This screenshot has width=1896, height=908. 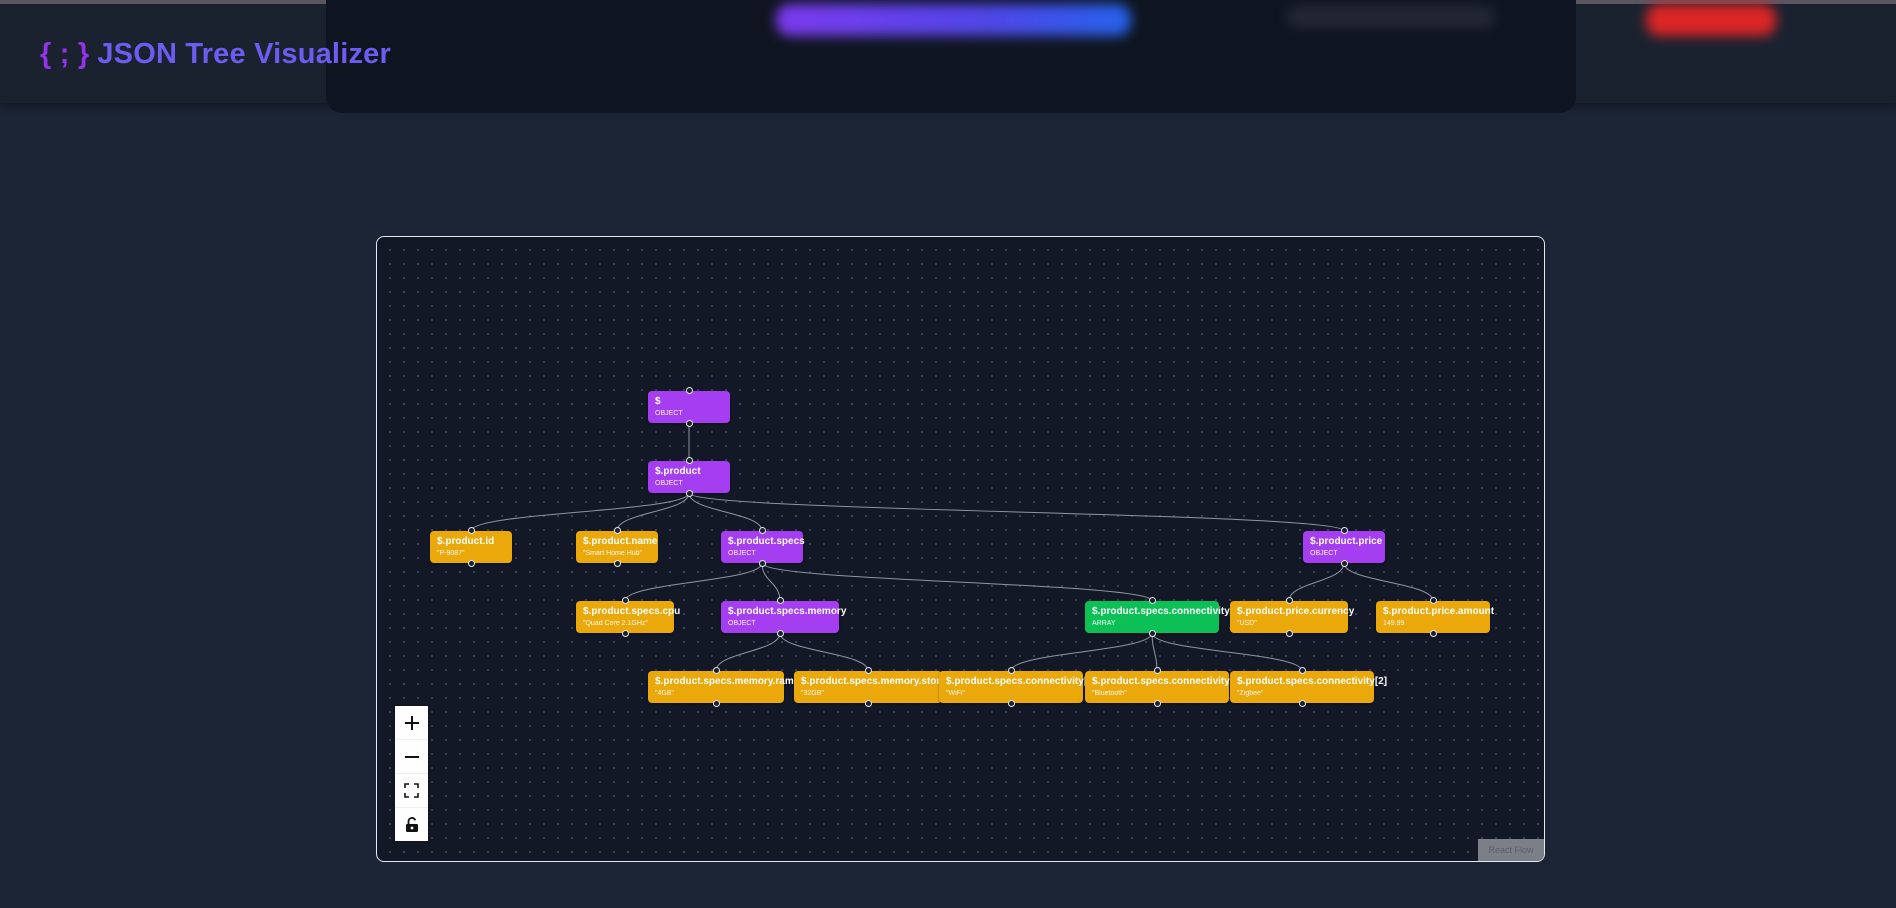 What do you see at coordinates (678, 471) in the screenshot?
I see `node-key: $.product` at bounding box center [678, 471].